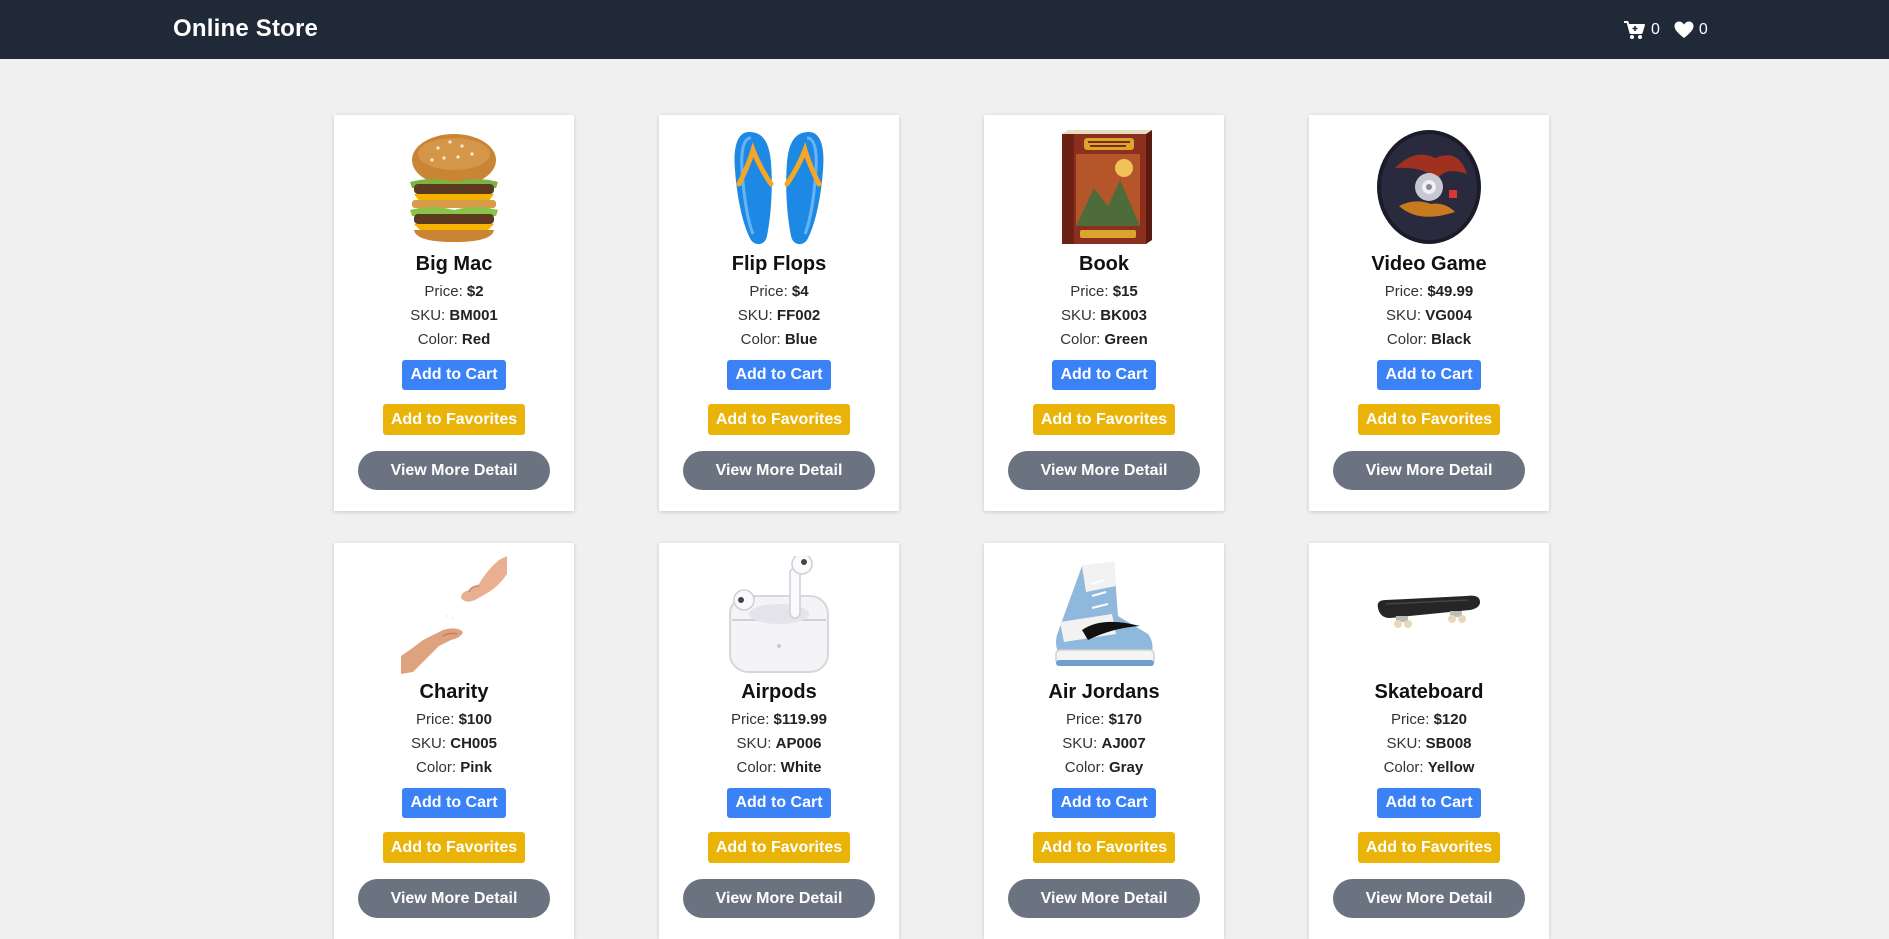 This screenshot has width=1889, height=939. Describe the element at coordinates (779, 692) in the screenshot. I see `product-name: Airpods` at that location.